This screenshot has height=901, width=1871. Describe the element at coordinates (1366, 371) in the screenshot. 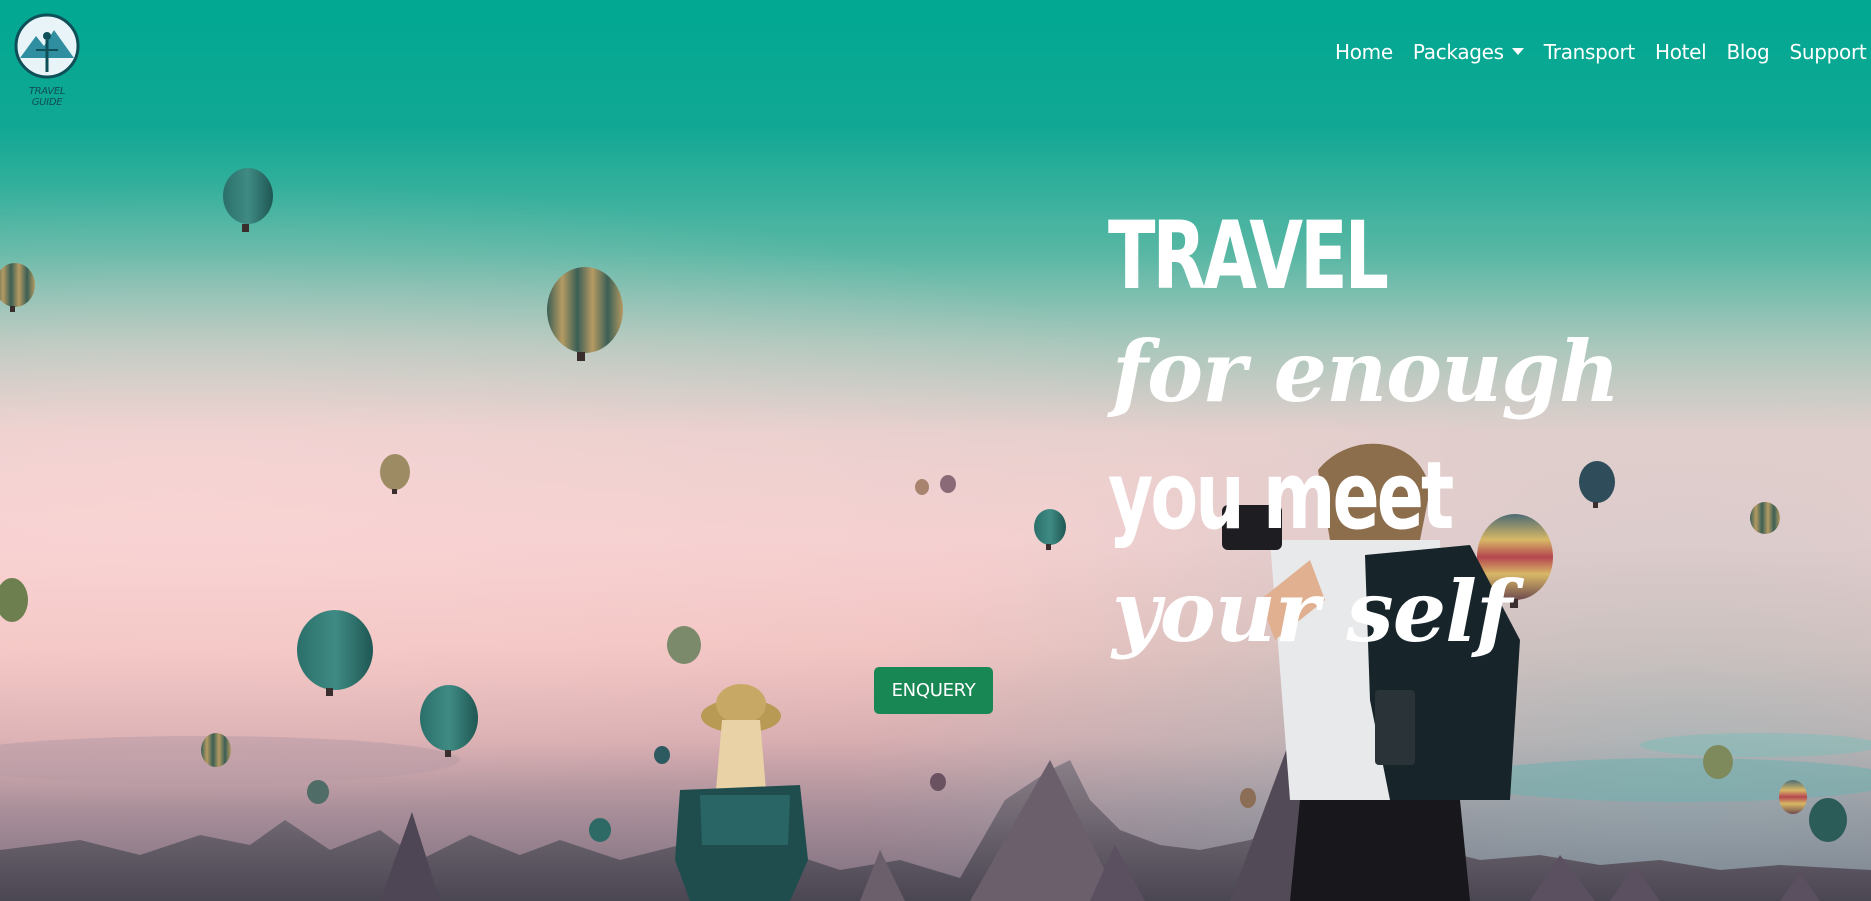

I see `headline-line-for-enough: for enough` at that location.